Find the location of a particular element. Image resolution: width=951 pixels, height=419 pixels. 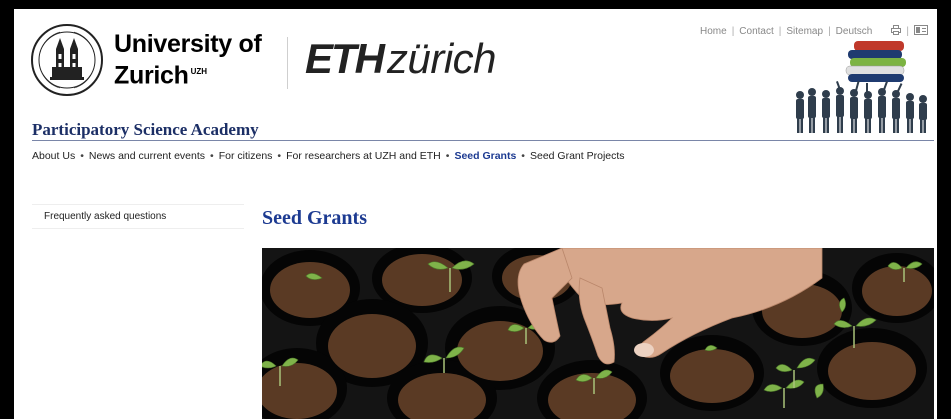

site-title: Participatory Science Academy is located at coordinates (145, 130).